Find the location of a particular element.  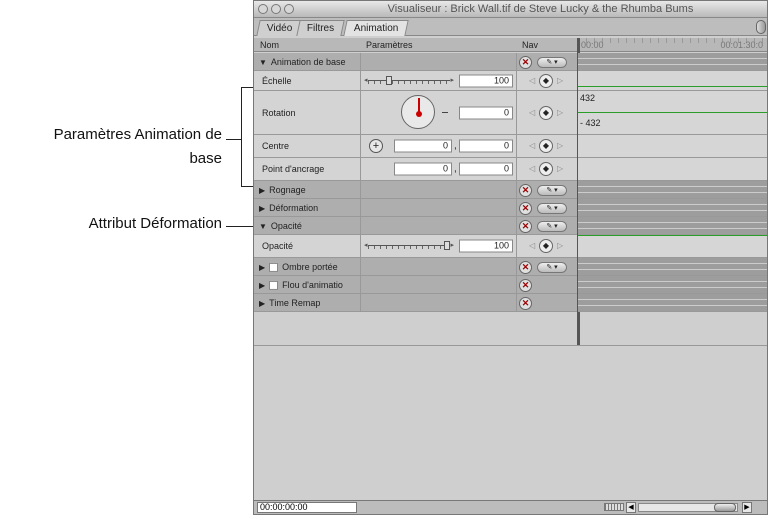

group-ombre-portee: ▶ Ombre portée ✕ ✎ ▾ is located at coordinates (415, 267).